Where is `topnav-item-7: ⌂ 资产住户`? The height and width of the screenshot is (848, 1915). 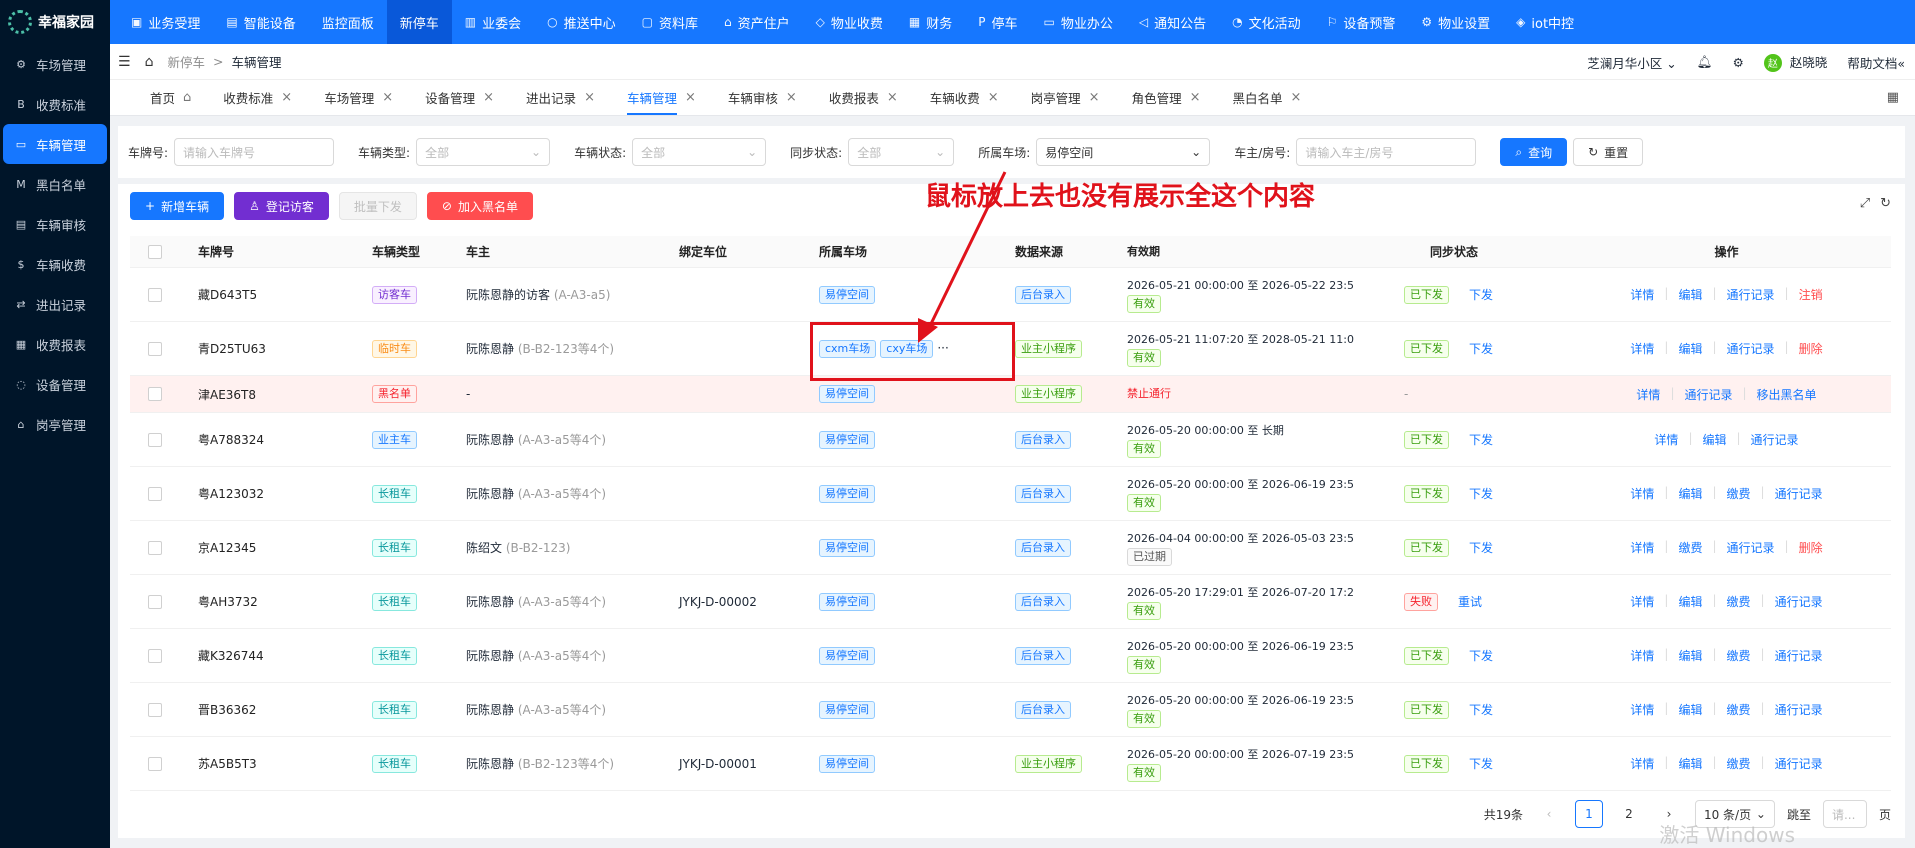 topnav-item-7: ⌂ 资产住户 is located at coordinates (757, 22).